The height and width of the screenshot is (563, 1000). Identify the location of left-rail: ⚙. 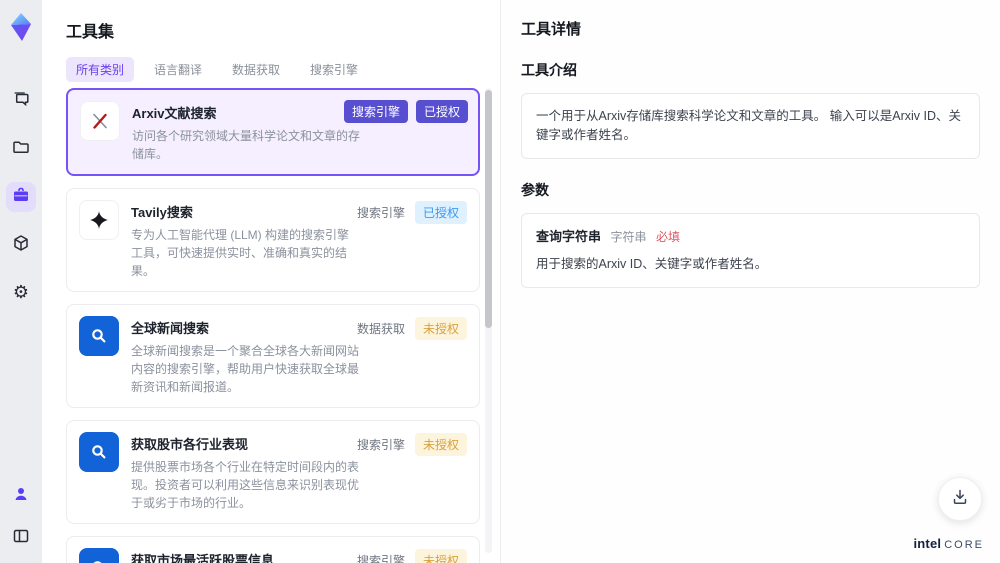
(21, 281).